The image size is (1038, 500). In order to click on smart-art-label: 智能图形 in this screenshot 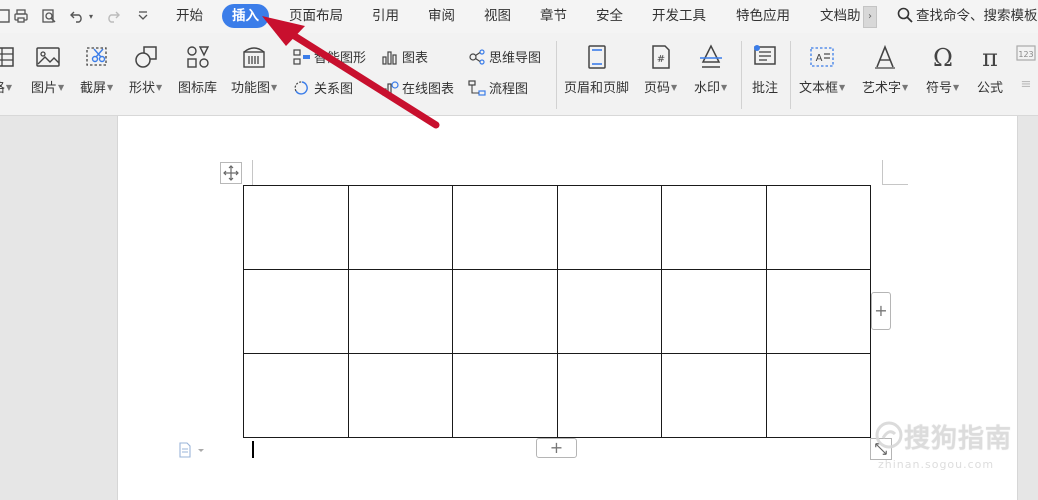, I will do `click(340, 58)`.